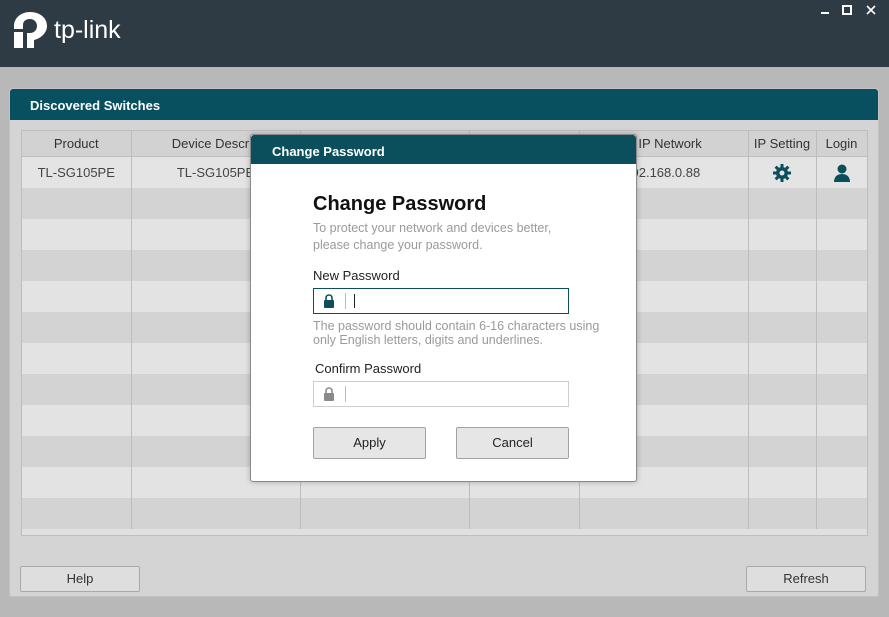 This screenshot has height=617, width=889. I want to click on col-header-ip-setting: IP Setting, so click(782, 144).